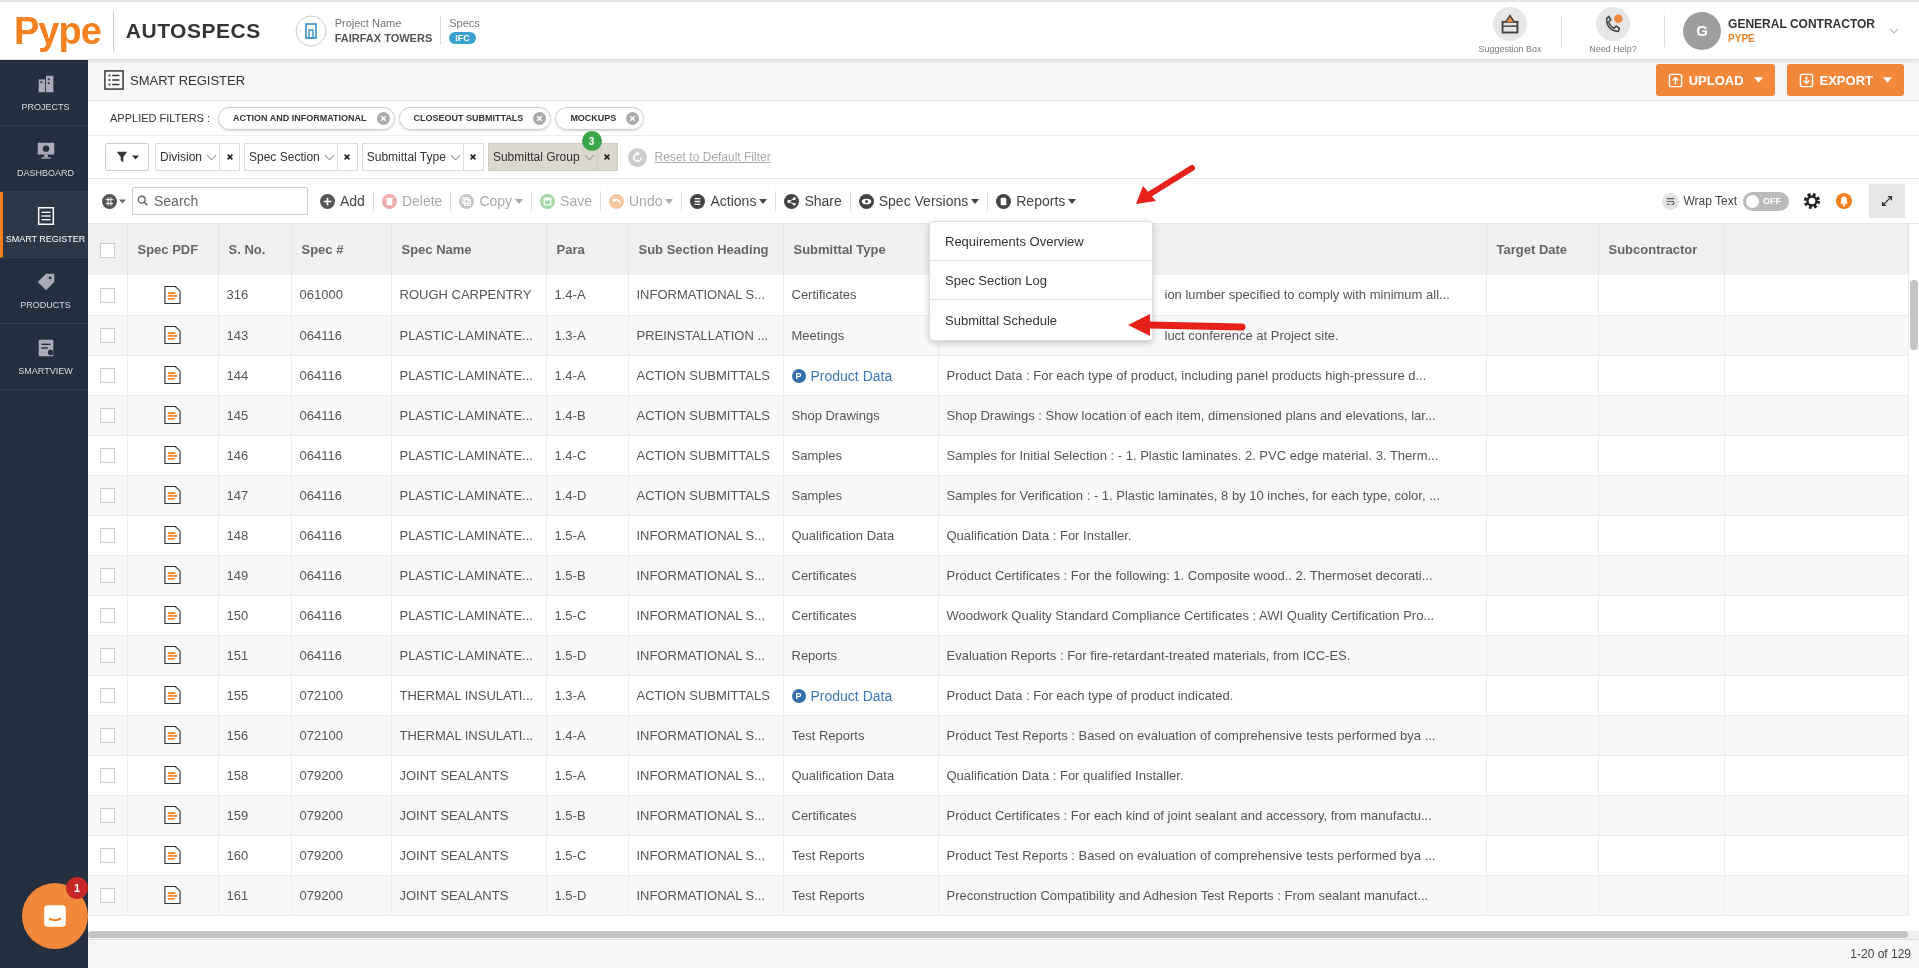  What do you see at coordinates (383, 38) in the screenshot?
I see `project-name: FAIRFAX TOWERS` at bounding box center [383, 38].